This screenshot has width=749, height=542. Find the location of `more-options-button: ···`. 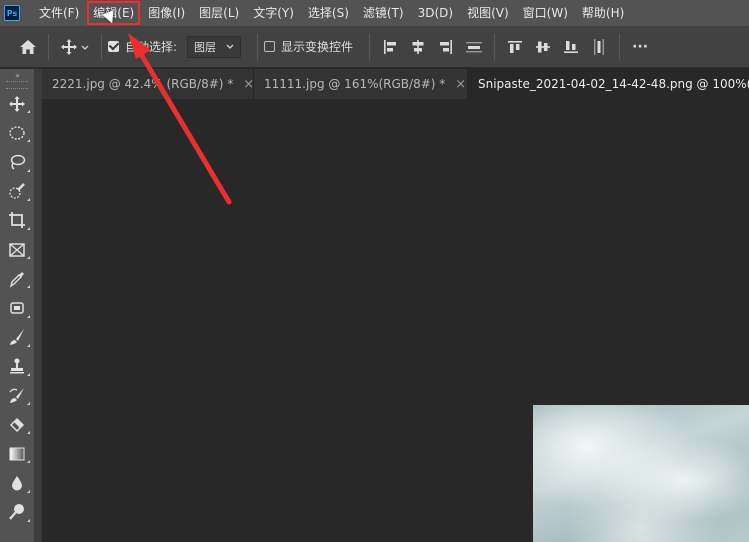

more-options-button: ··· is located at coordinates (640, 47).